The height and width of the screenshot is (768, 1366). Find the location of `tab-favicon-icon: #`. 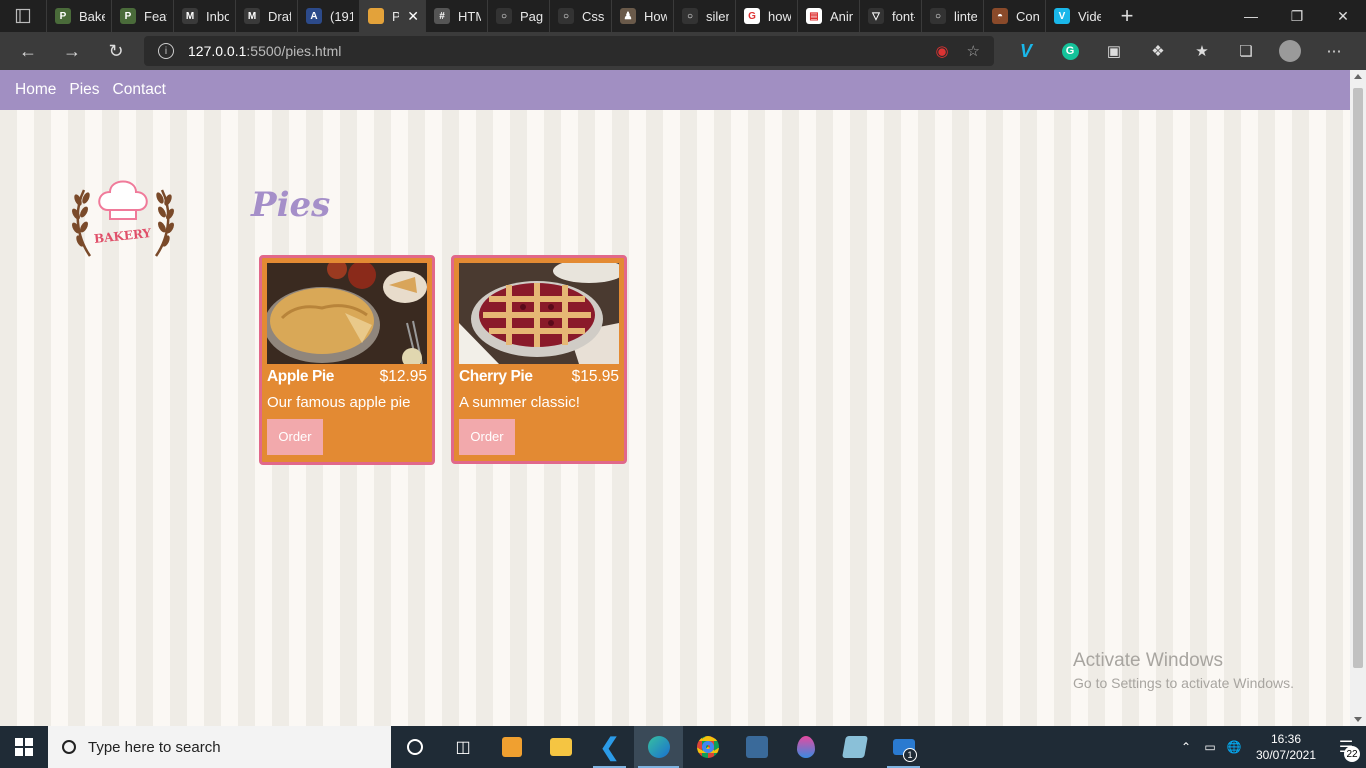

tab-favicon-icon: # is located at coordinates (442, 16).